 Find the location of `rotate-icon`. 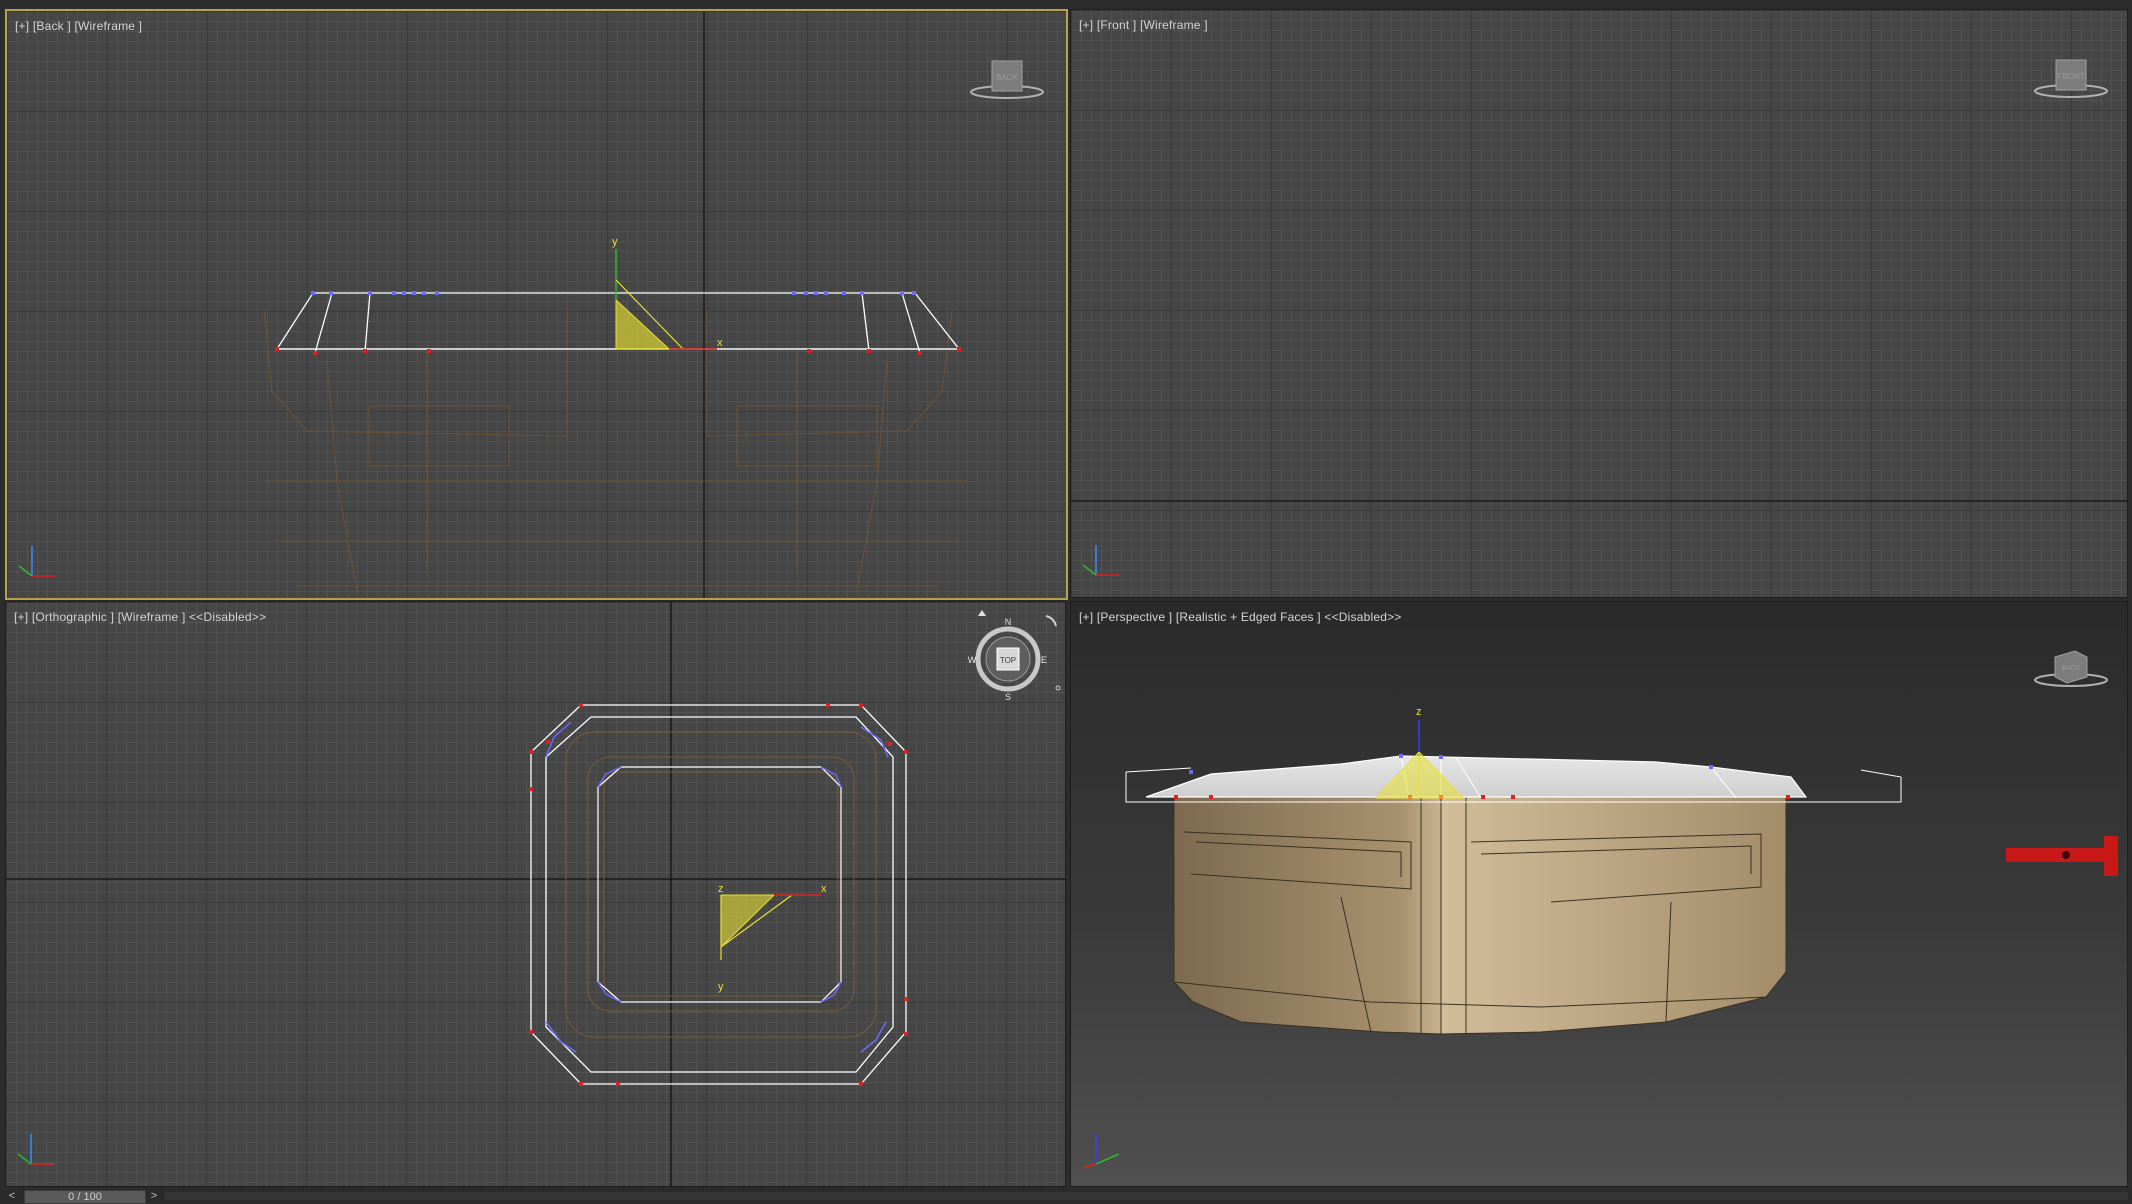

rotate-icon is located at coordinates (1051, 621).